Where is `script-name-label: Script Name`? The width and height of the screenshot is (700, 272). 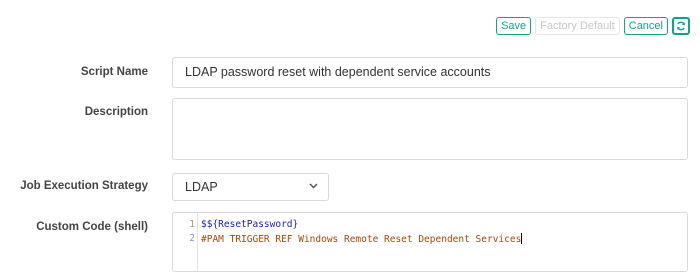 script-name-label: Script Name is located at coordinates (114, 72).